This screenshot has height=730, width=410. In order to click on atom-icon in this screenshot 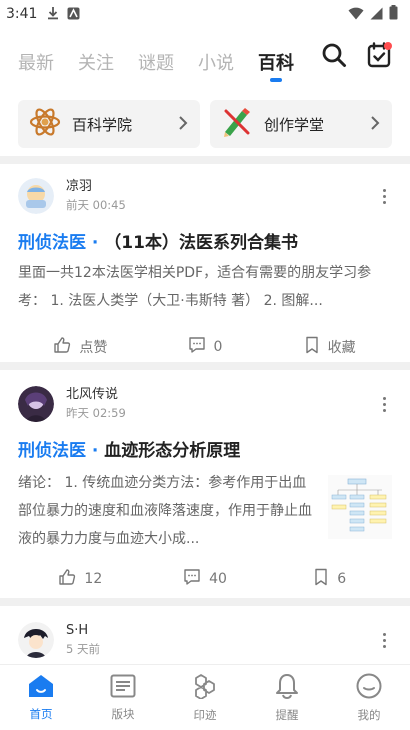, I will do `click(45, 124)`.